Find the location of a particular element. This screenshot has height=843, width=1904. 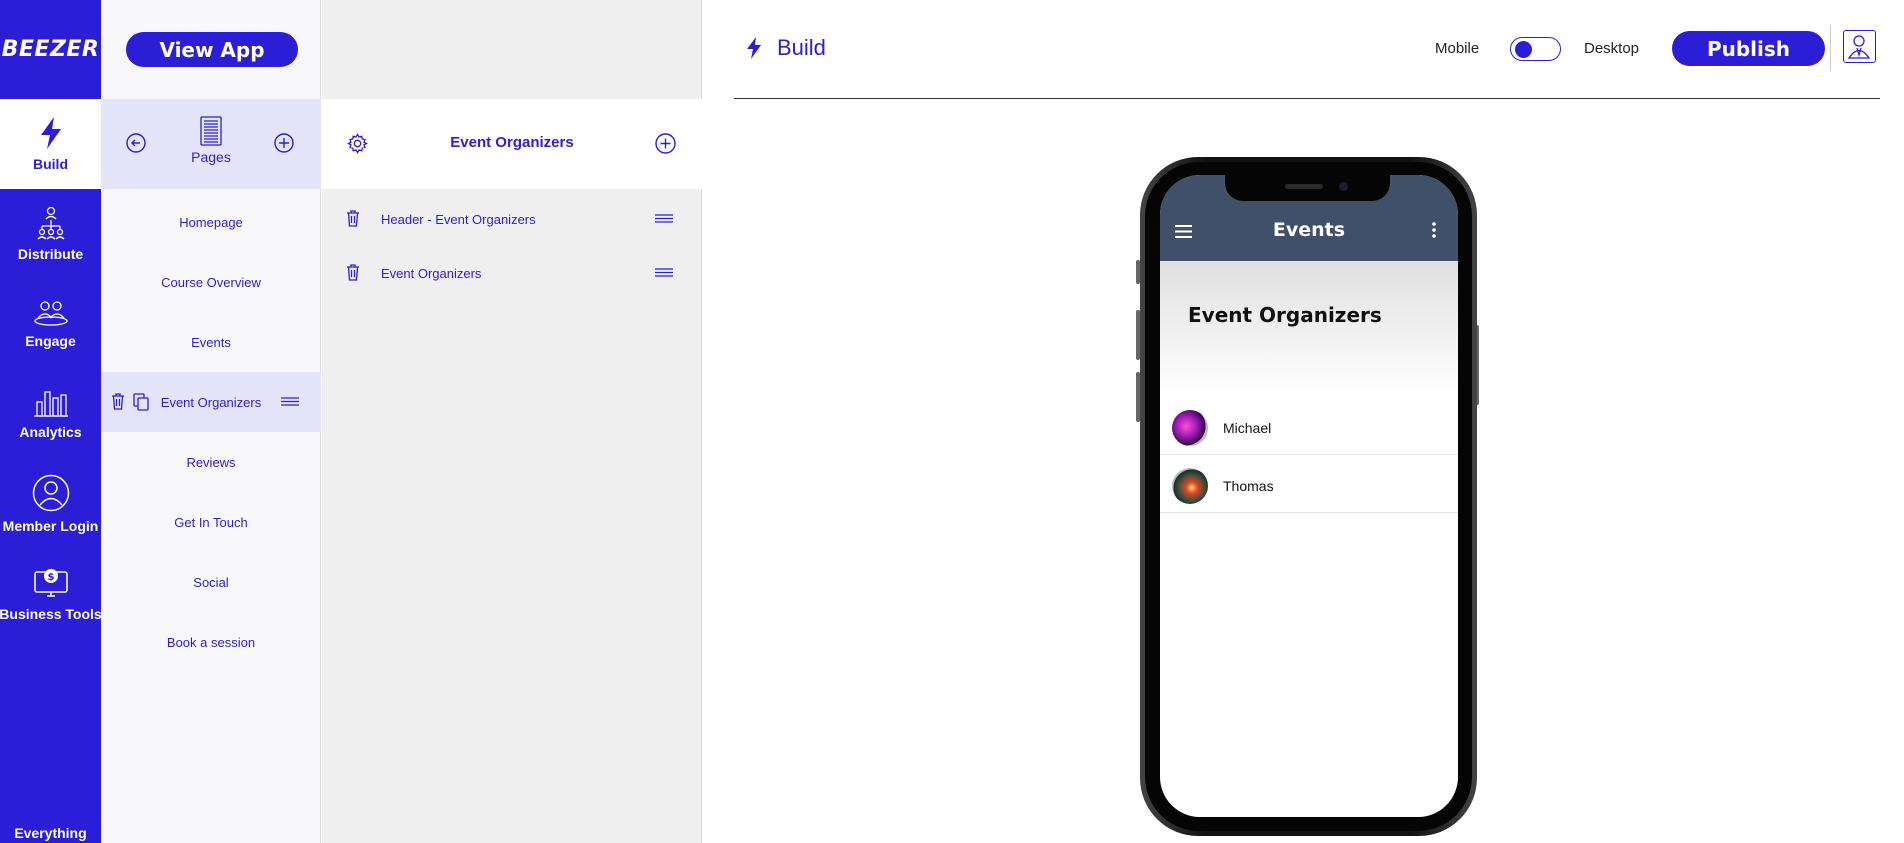

organizer-row: Thomas is located at coordinates (1309, 484).